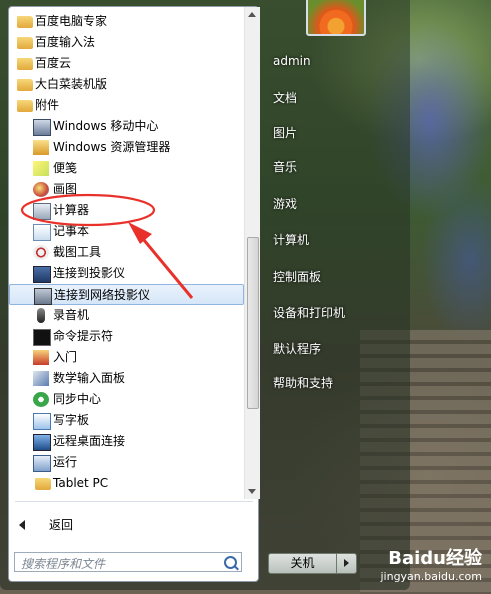 Image resolution: width=491 pixels, height=594 pixels. Describe the element at coordinates (41, 252) in the screenshot. I see `snipping-tool-icon` at that location.